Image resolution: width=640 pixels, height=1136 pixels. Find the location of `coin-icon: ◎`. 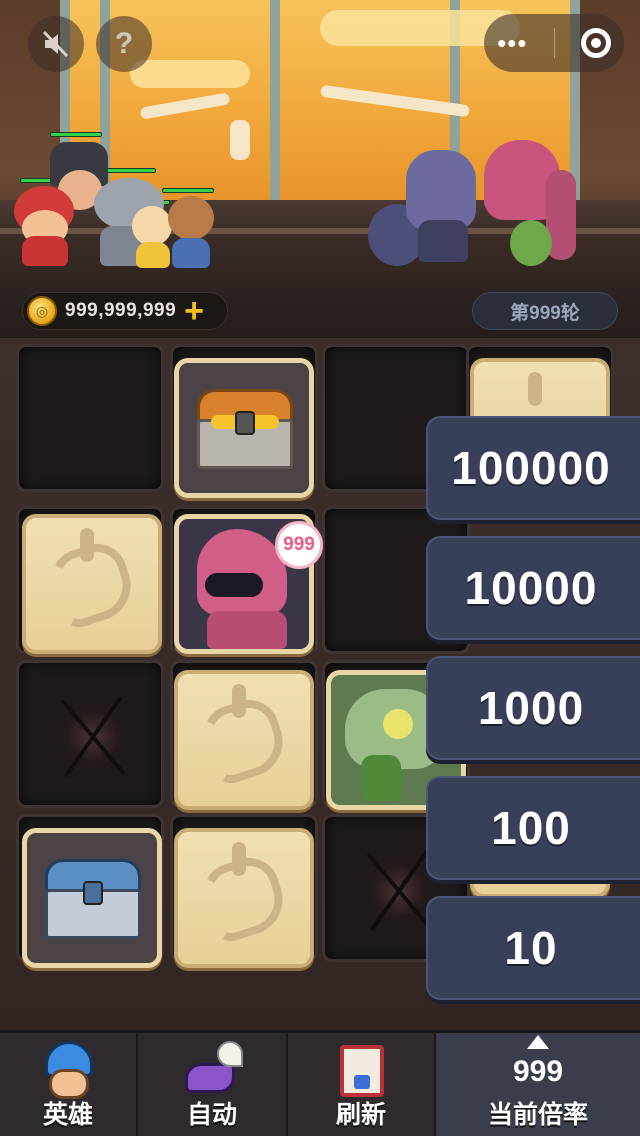

coin-icon: ◎ is located at coordinates (42, 311).